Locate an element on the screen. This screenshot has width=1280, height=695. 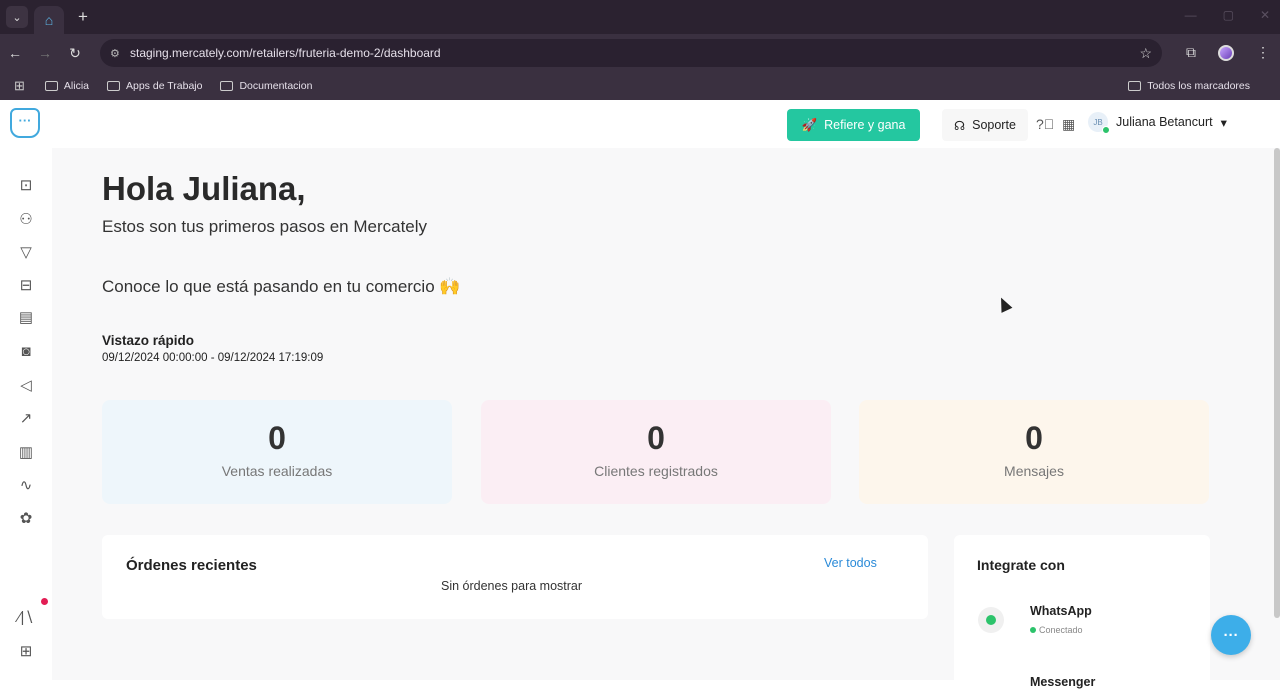
new-tab-button: + is located at coordinates (83, 17).